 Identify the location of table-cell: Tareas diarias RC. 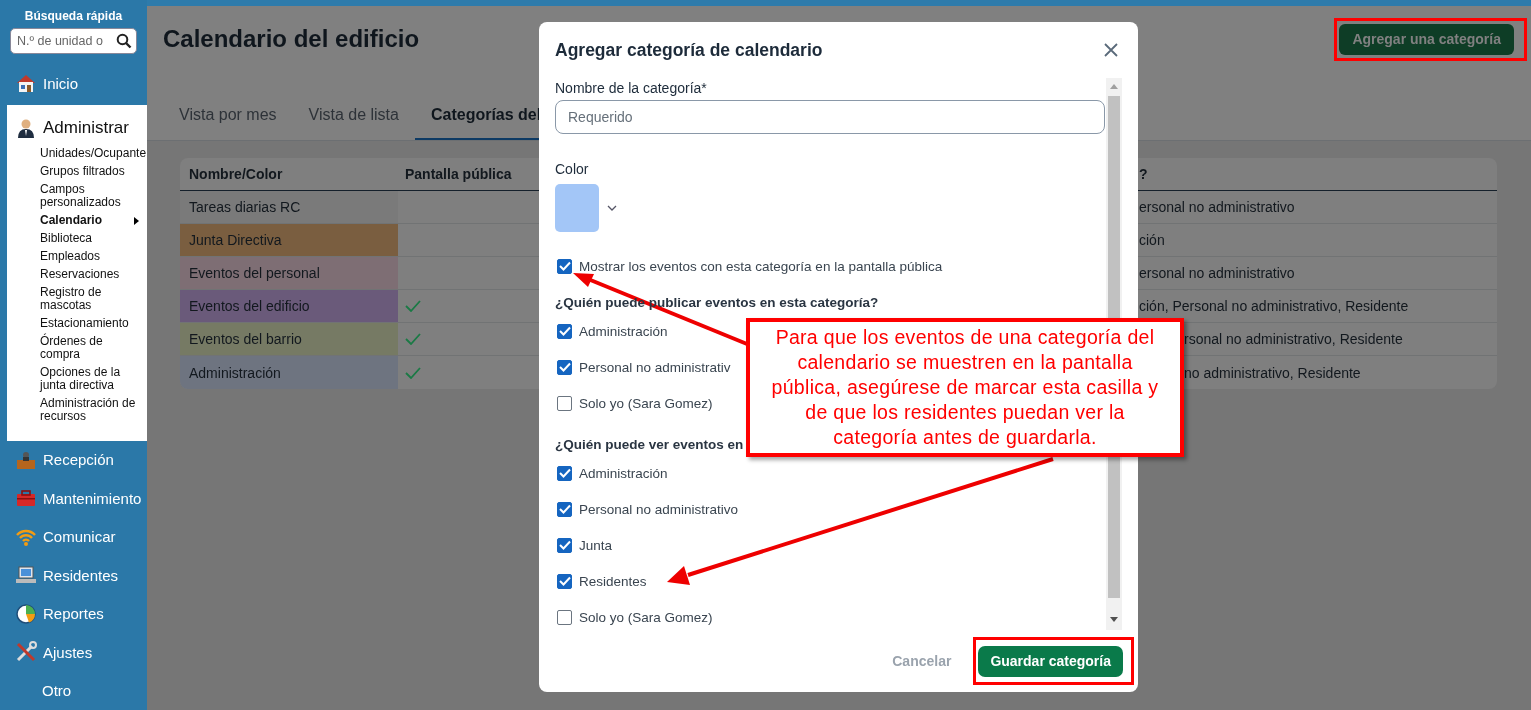
(289, 207).